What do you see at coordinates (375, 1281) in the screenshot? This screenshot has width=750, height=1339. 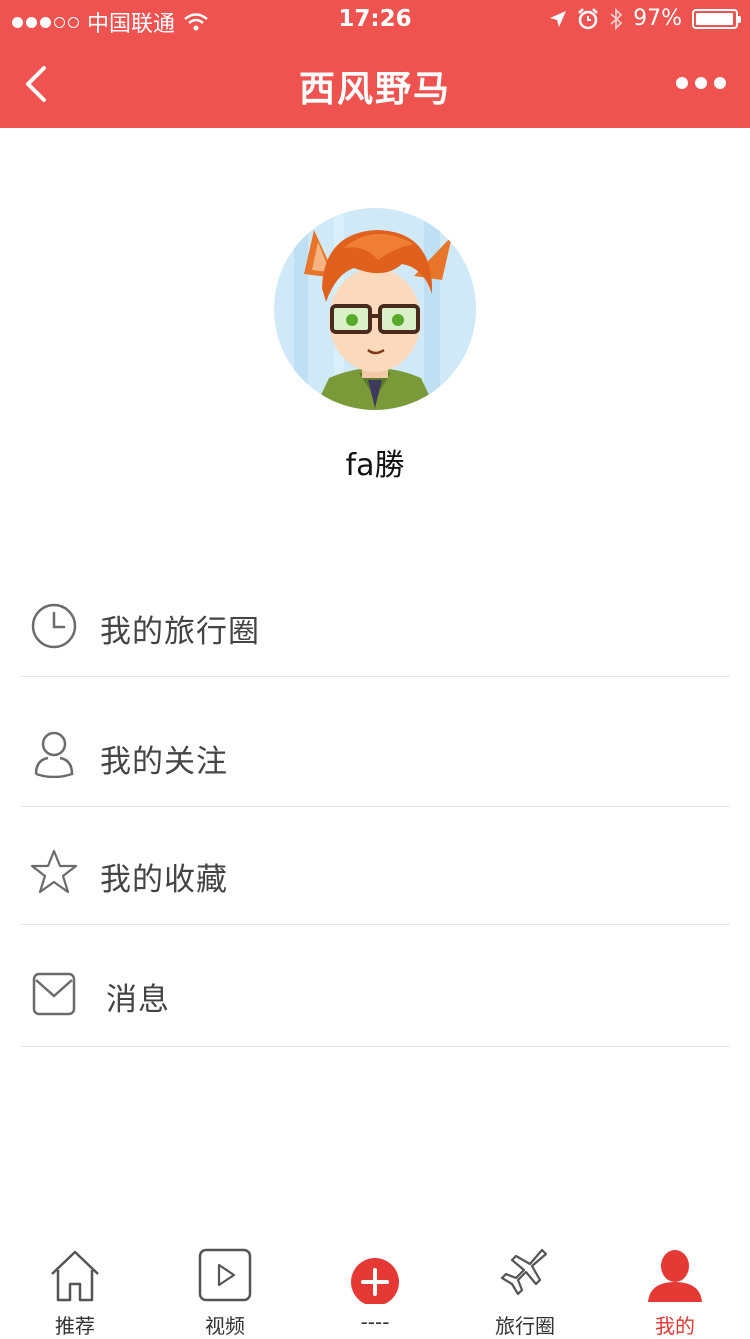 I see `add-circle-icon` at bounding box center [375, 1281].